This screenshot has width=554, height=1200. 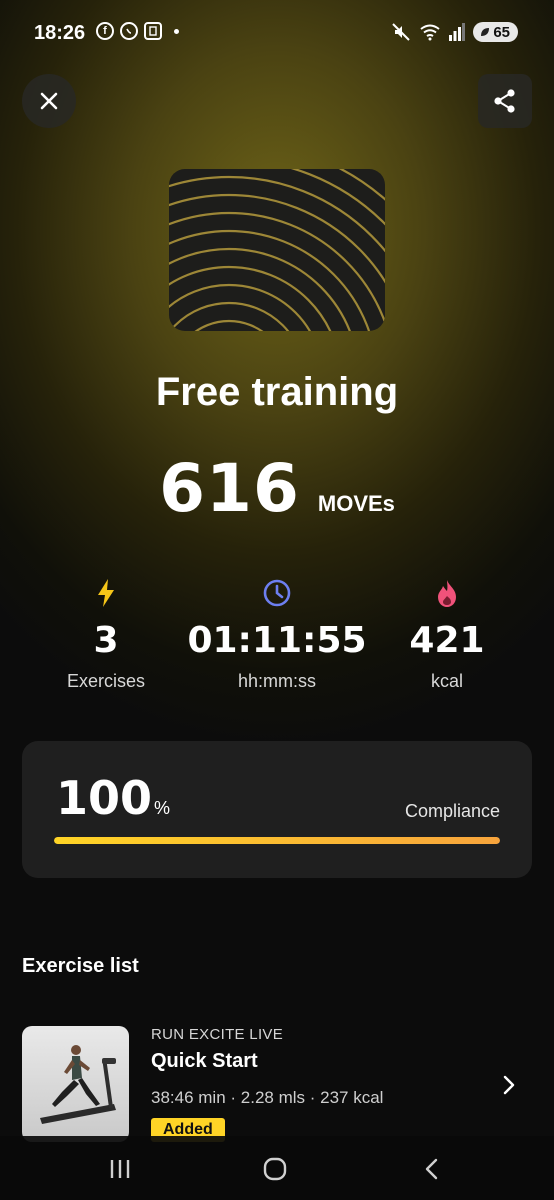 I want to click on stat-label: hh:mm:ss, so click(x=276, y=681).